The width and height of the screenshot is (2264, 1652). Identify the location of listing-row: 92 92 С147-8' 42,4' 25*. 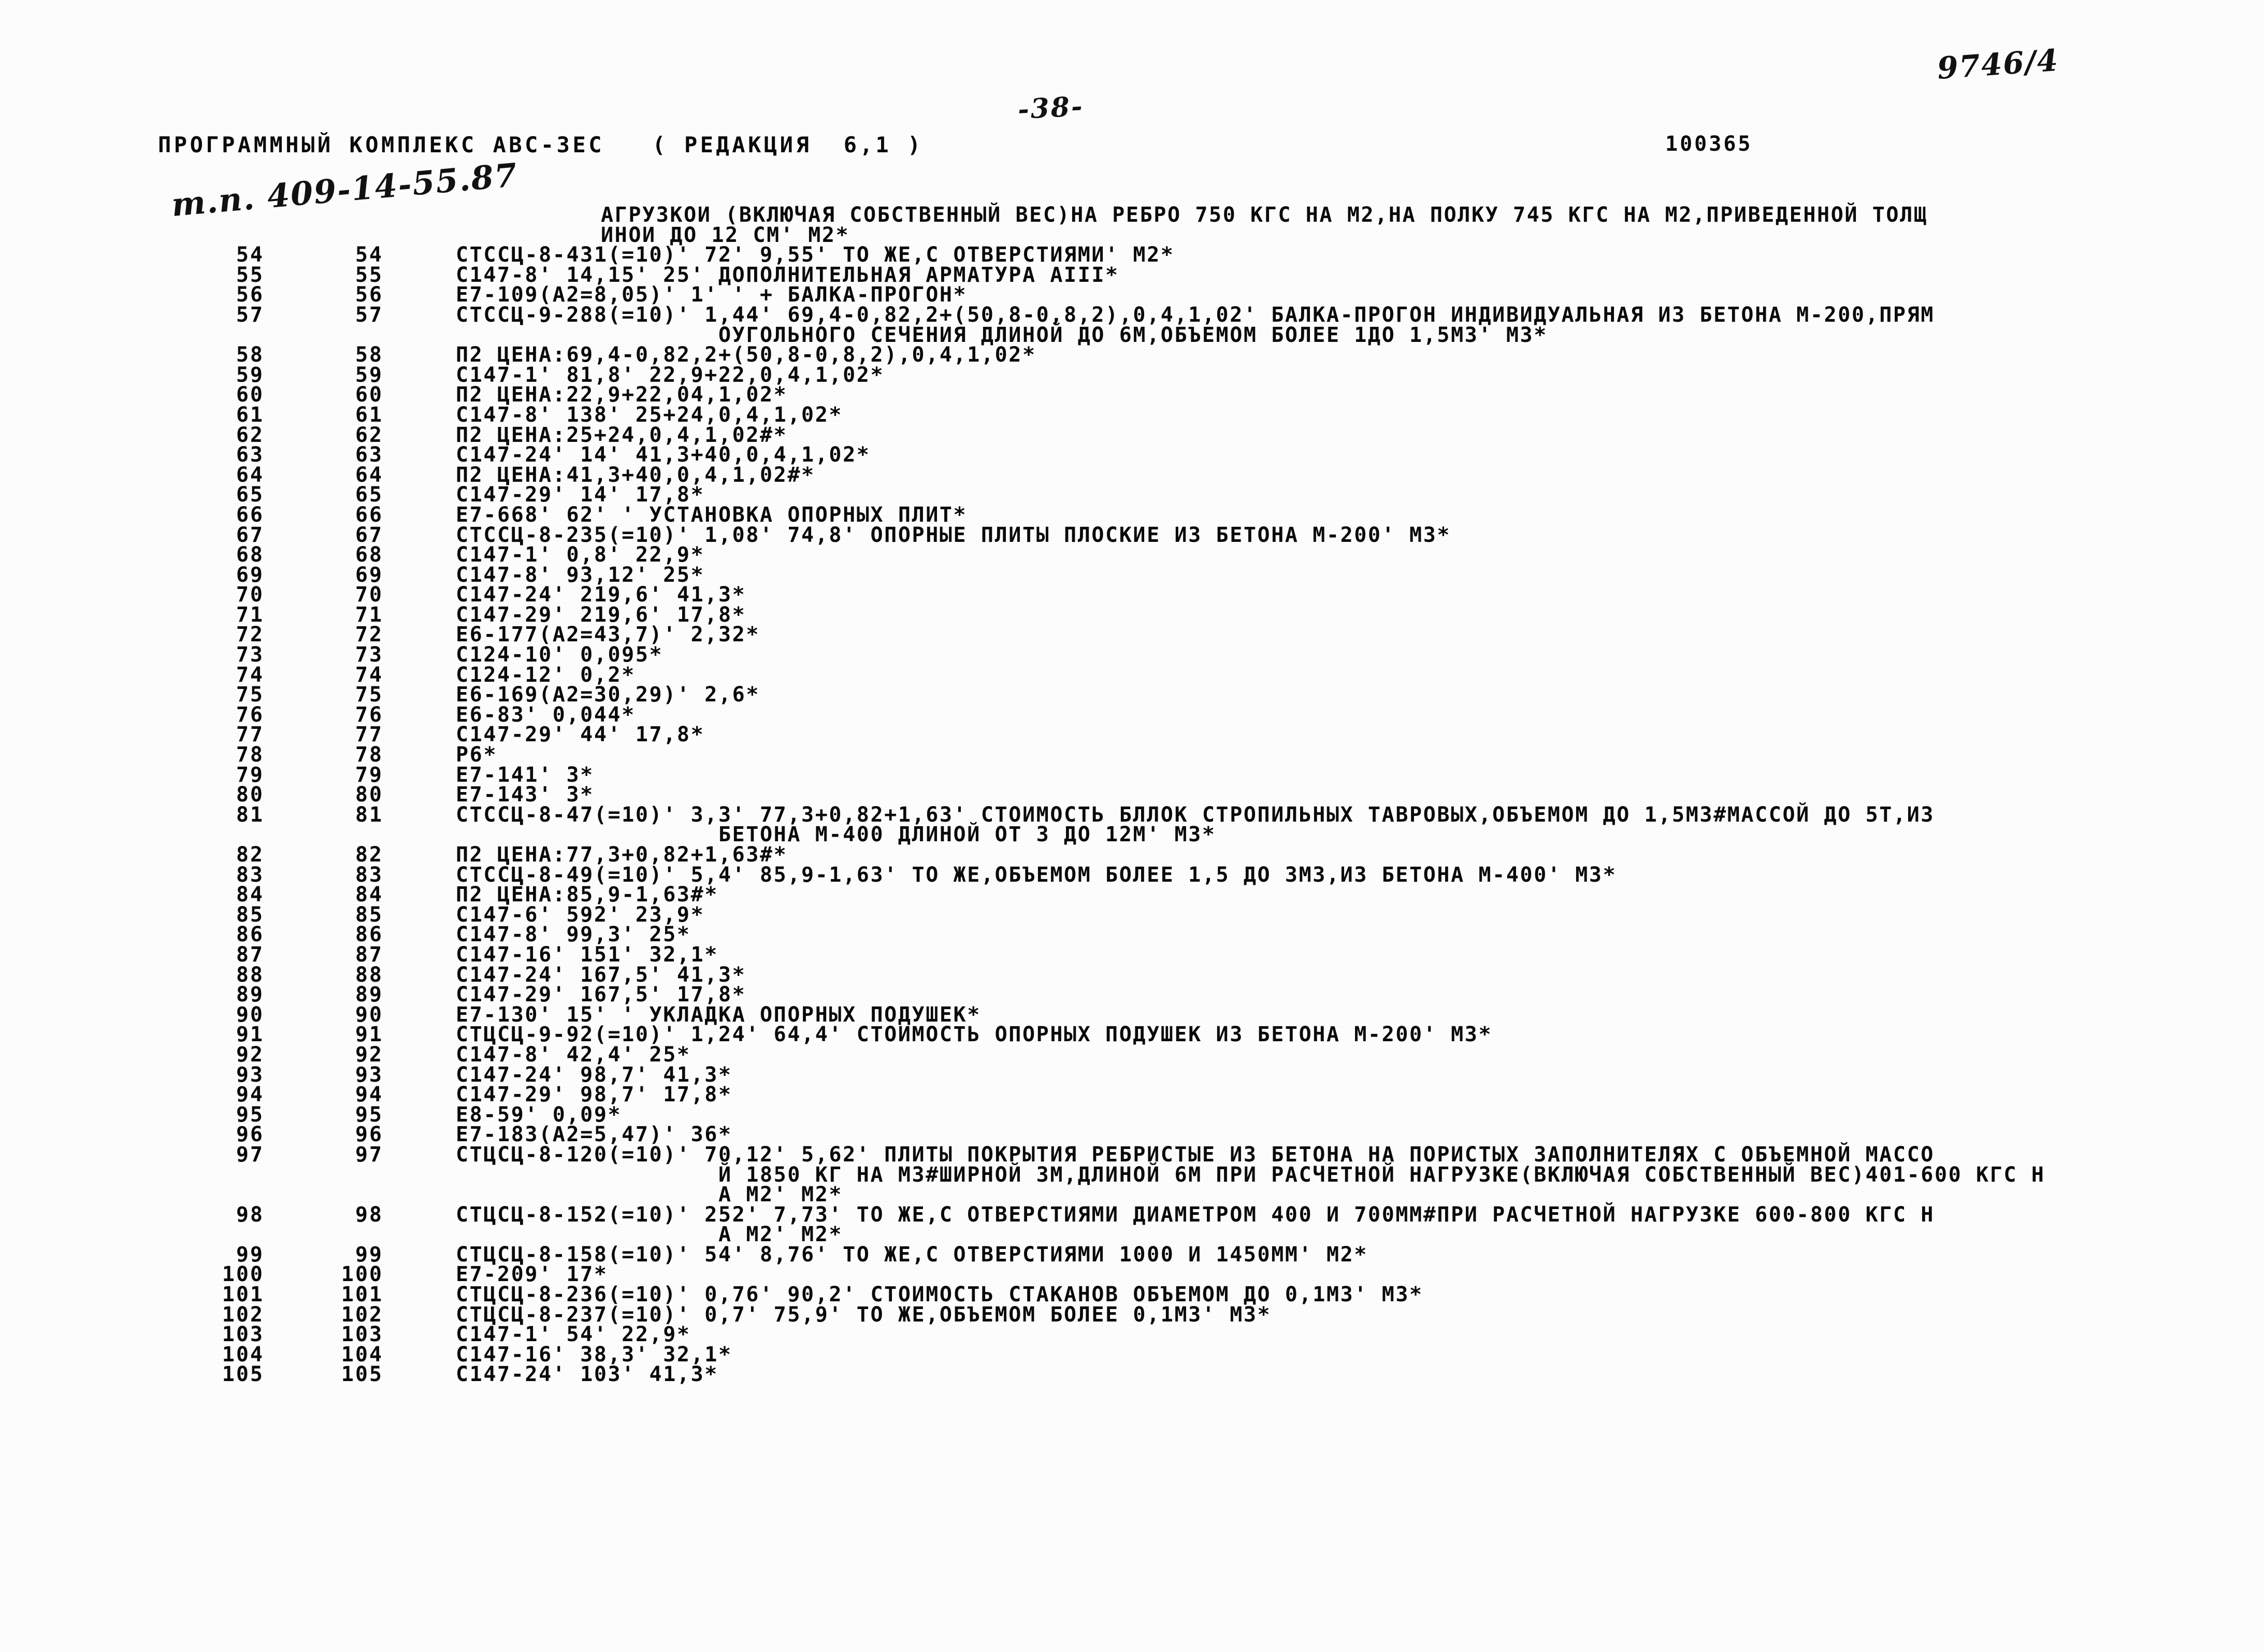
(1132, 1054).